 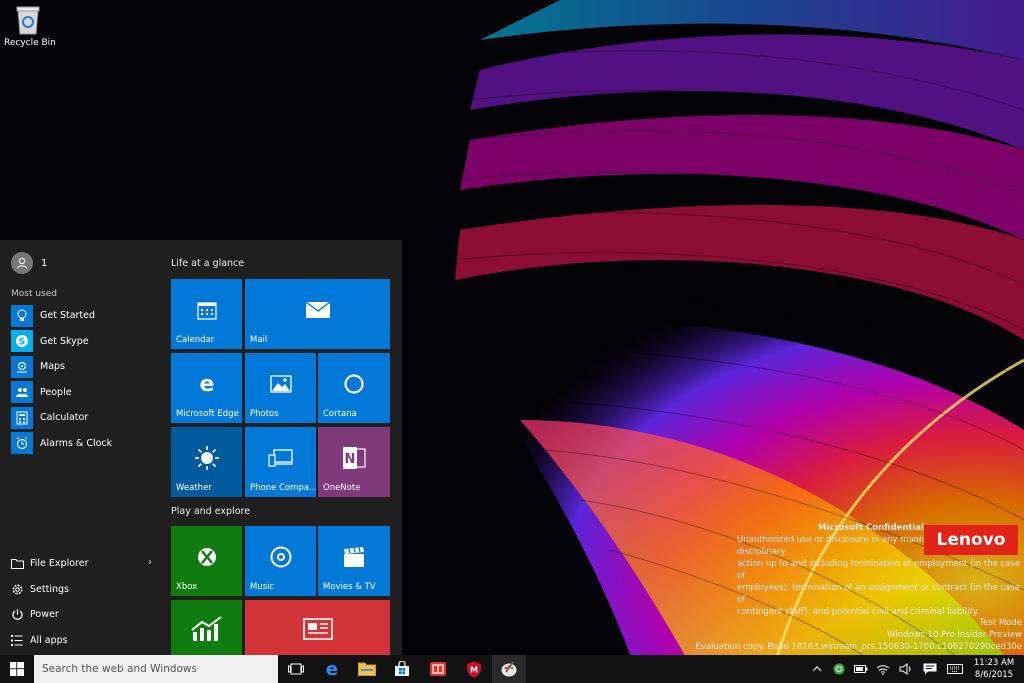 I want to click on taskbar-paint-app, so click(x=509, y=669).